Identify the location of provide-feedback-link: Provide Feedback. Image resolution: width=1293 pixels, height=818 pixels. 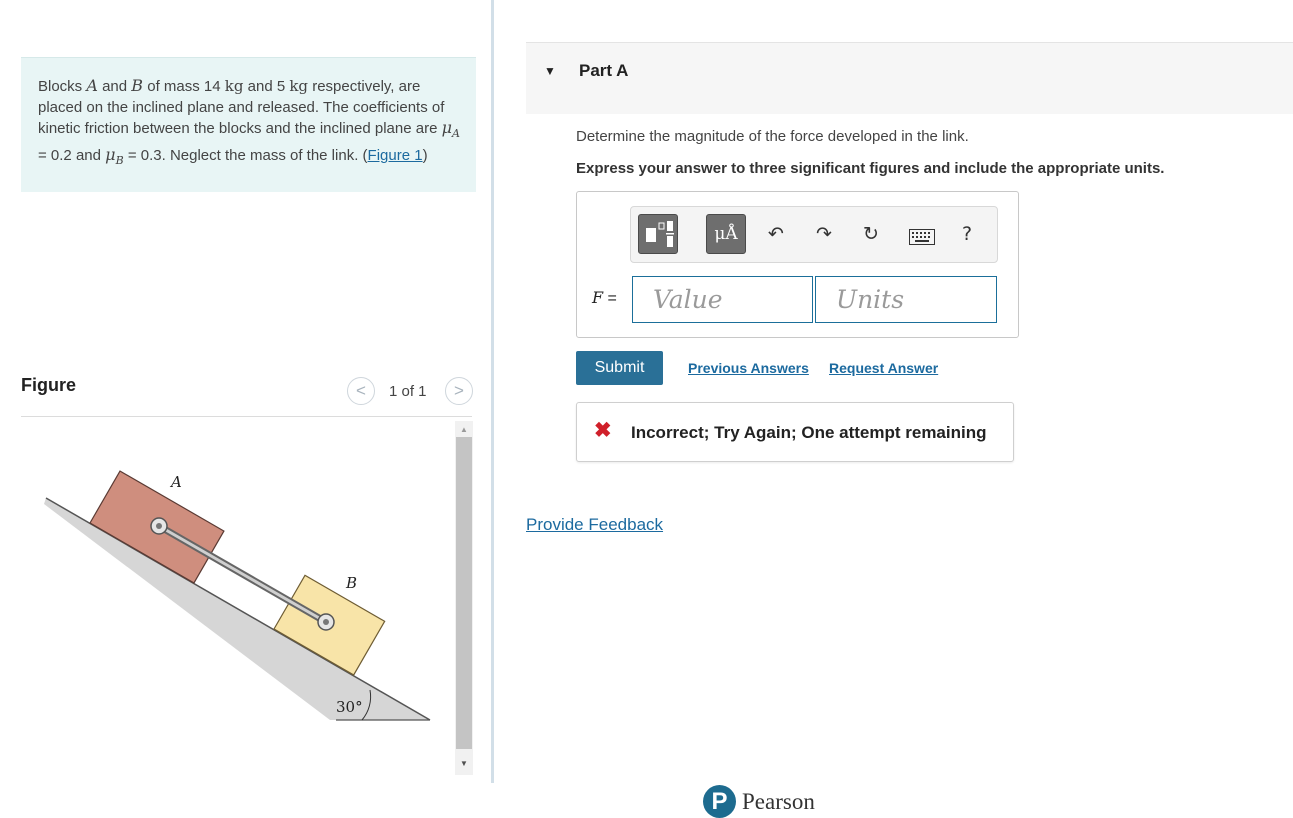
(594, 525).